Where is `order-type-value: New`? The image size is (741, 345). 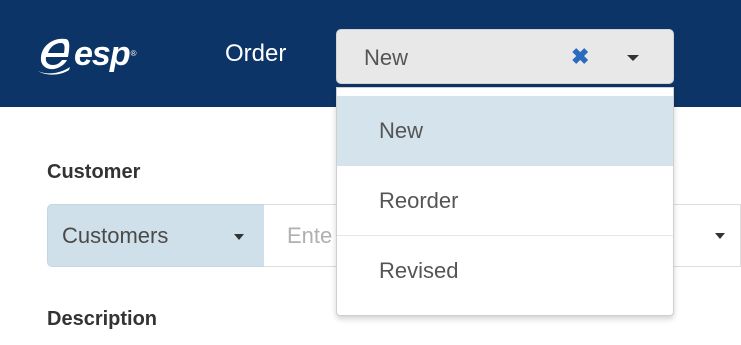
order-type-value: New is located at coordinates (386, 57).